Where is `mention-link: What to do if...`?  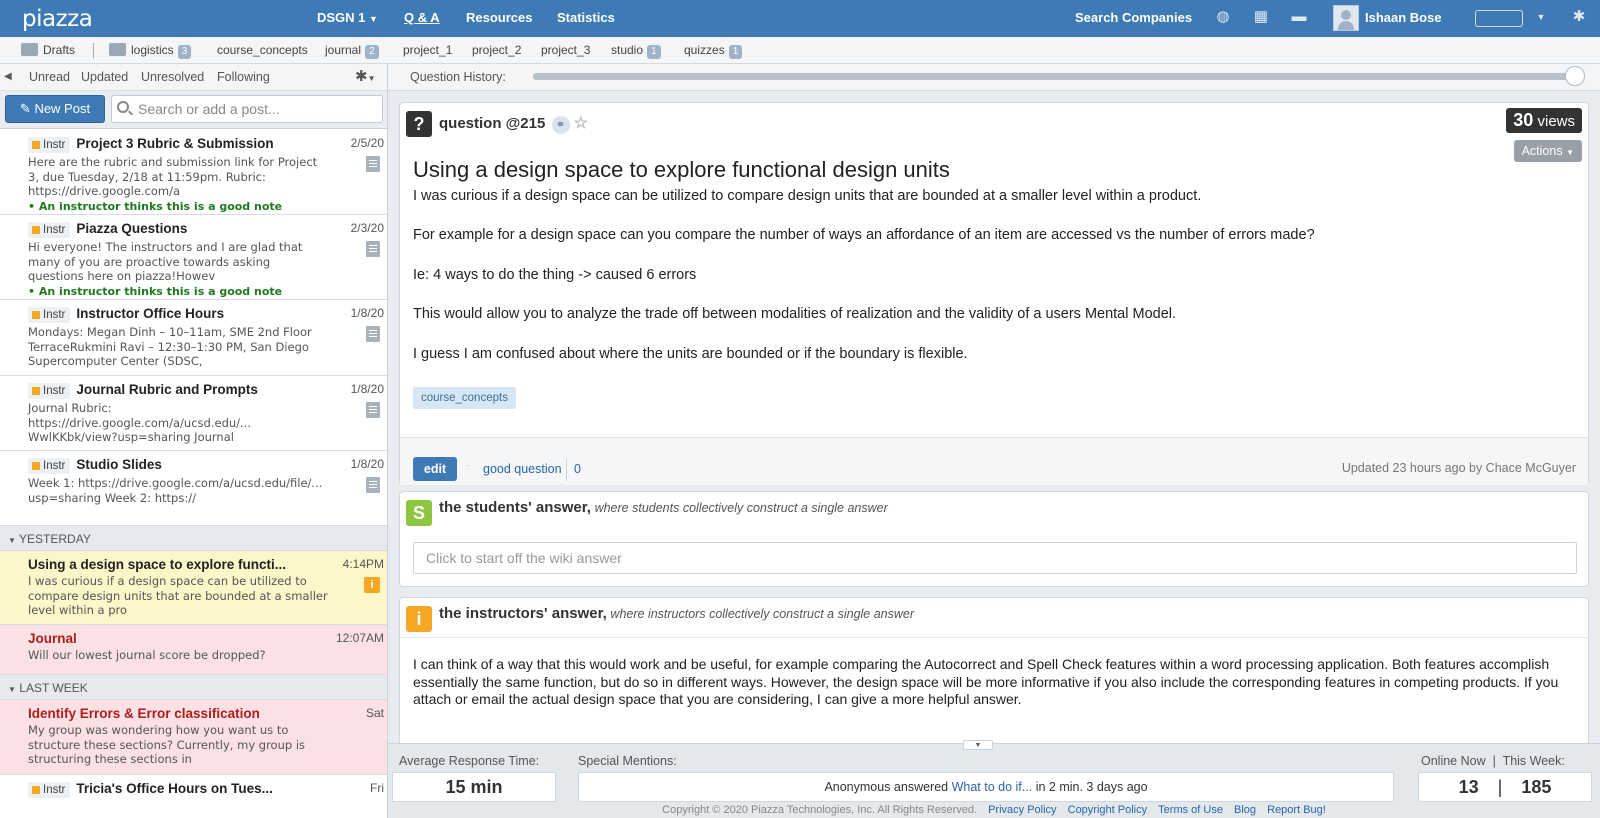
mention-link: What to do if... is located at coordinates (992, 787).